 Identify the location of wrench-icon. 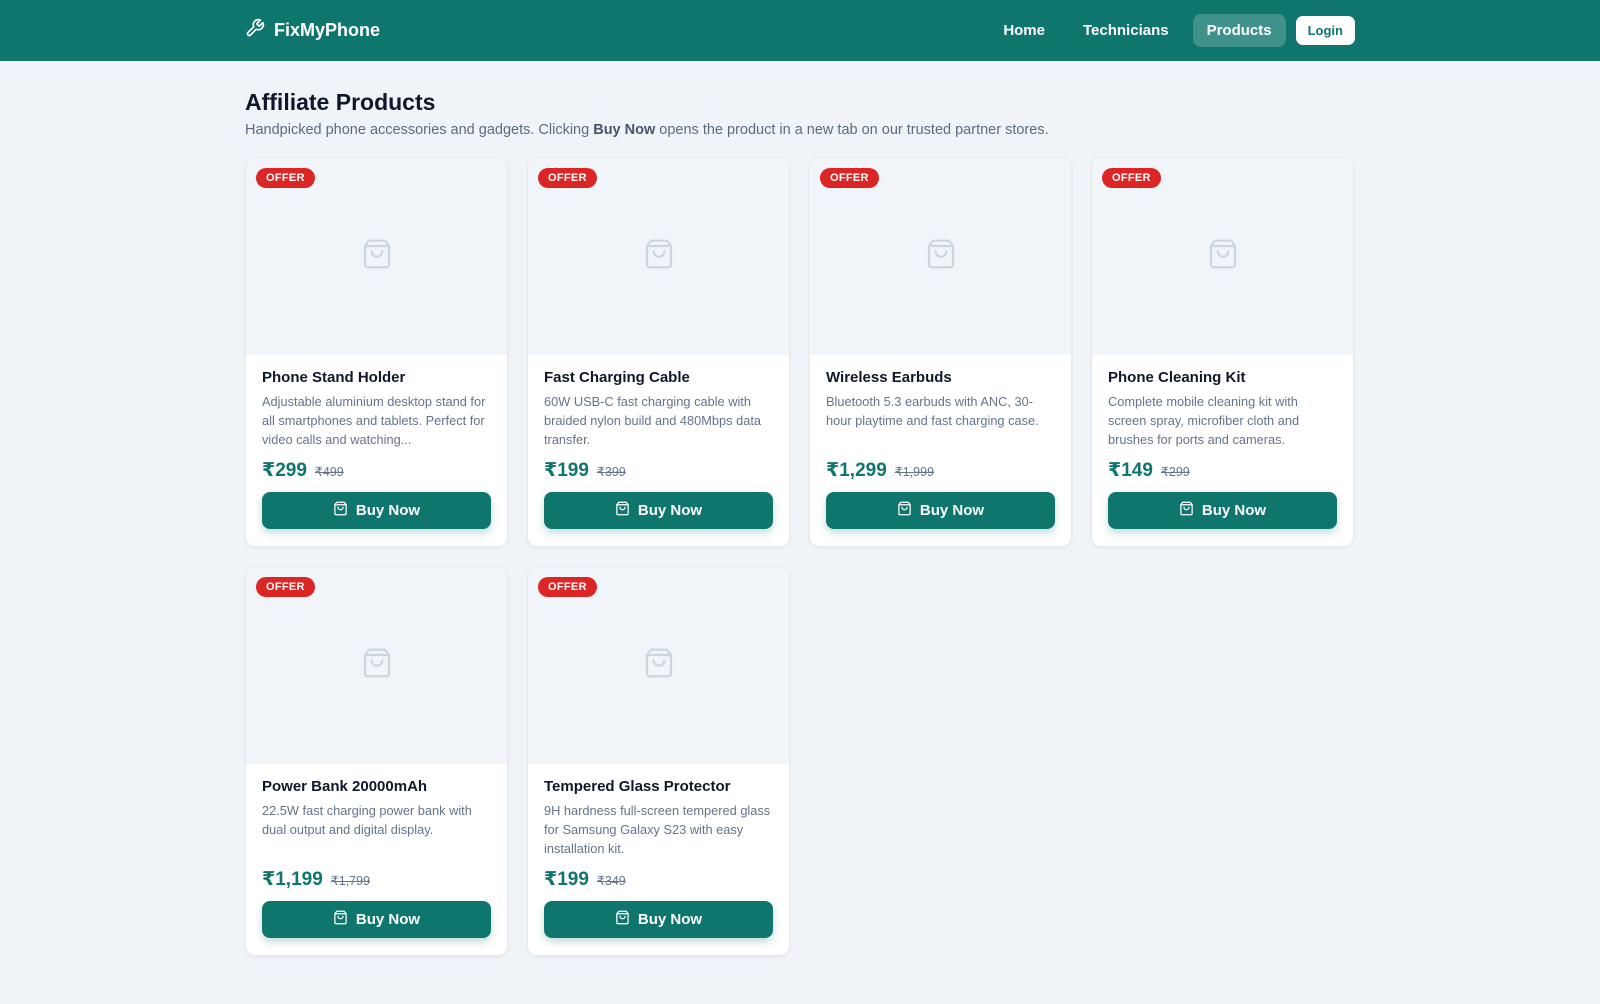
(255, 30).